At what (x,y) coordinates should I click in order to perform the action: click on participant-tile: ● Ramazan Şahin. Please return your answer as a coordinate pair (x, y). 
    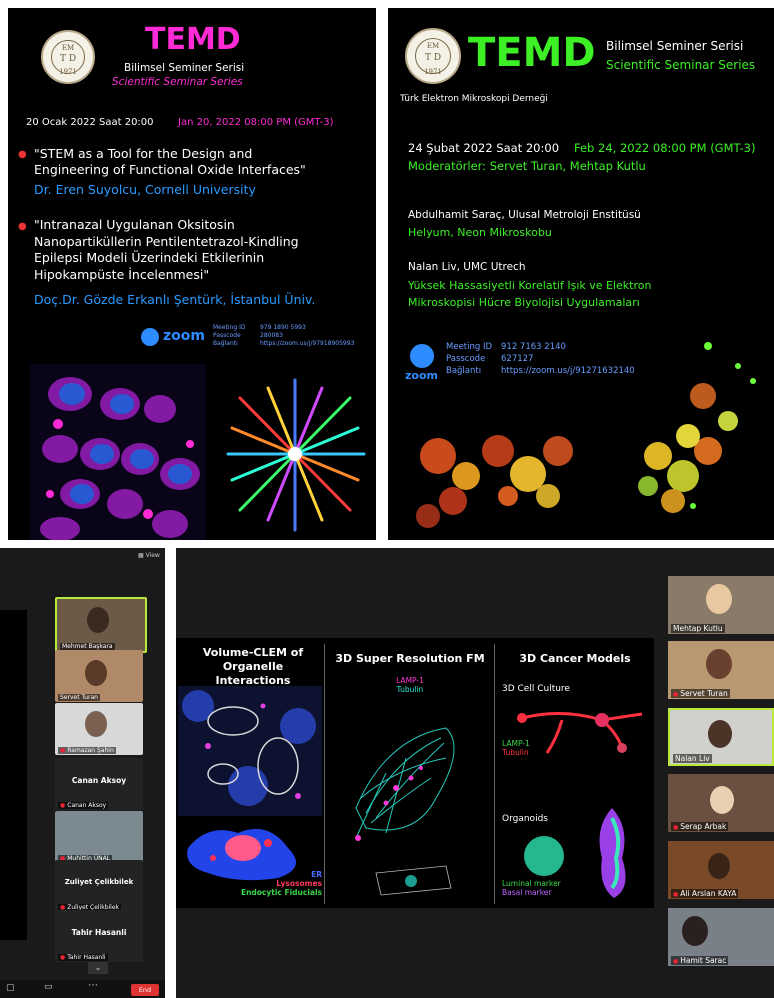
    Looking at the image, I should click on (99, 729).